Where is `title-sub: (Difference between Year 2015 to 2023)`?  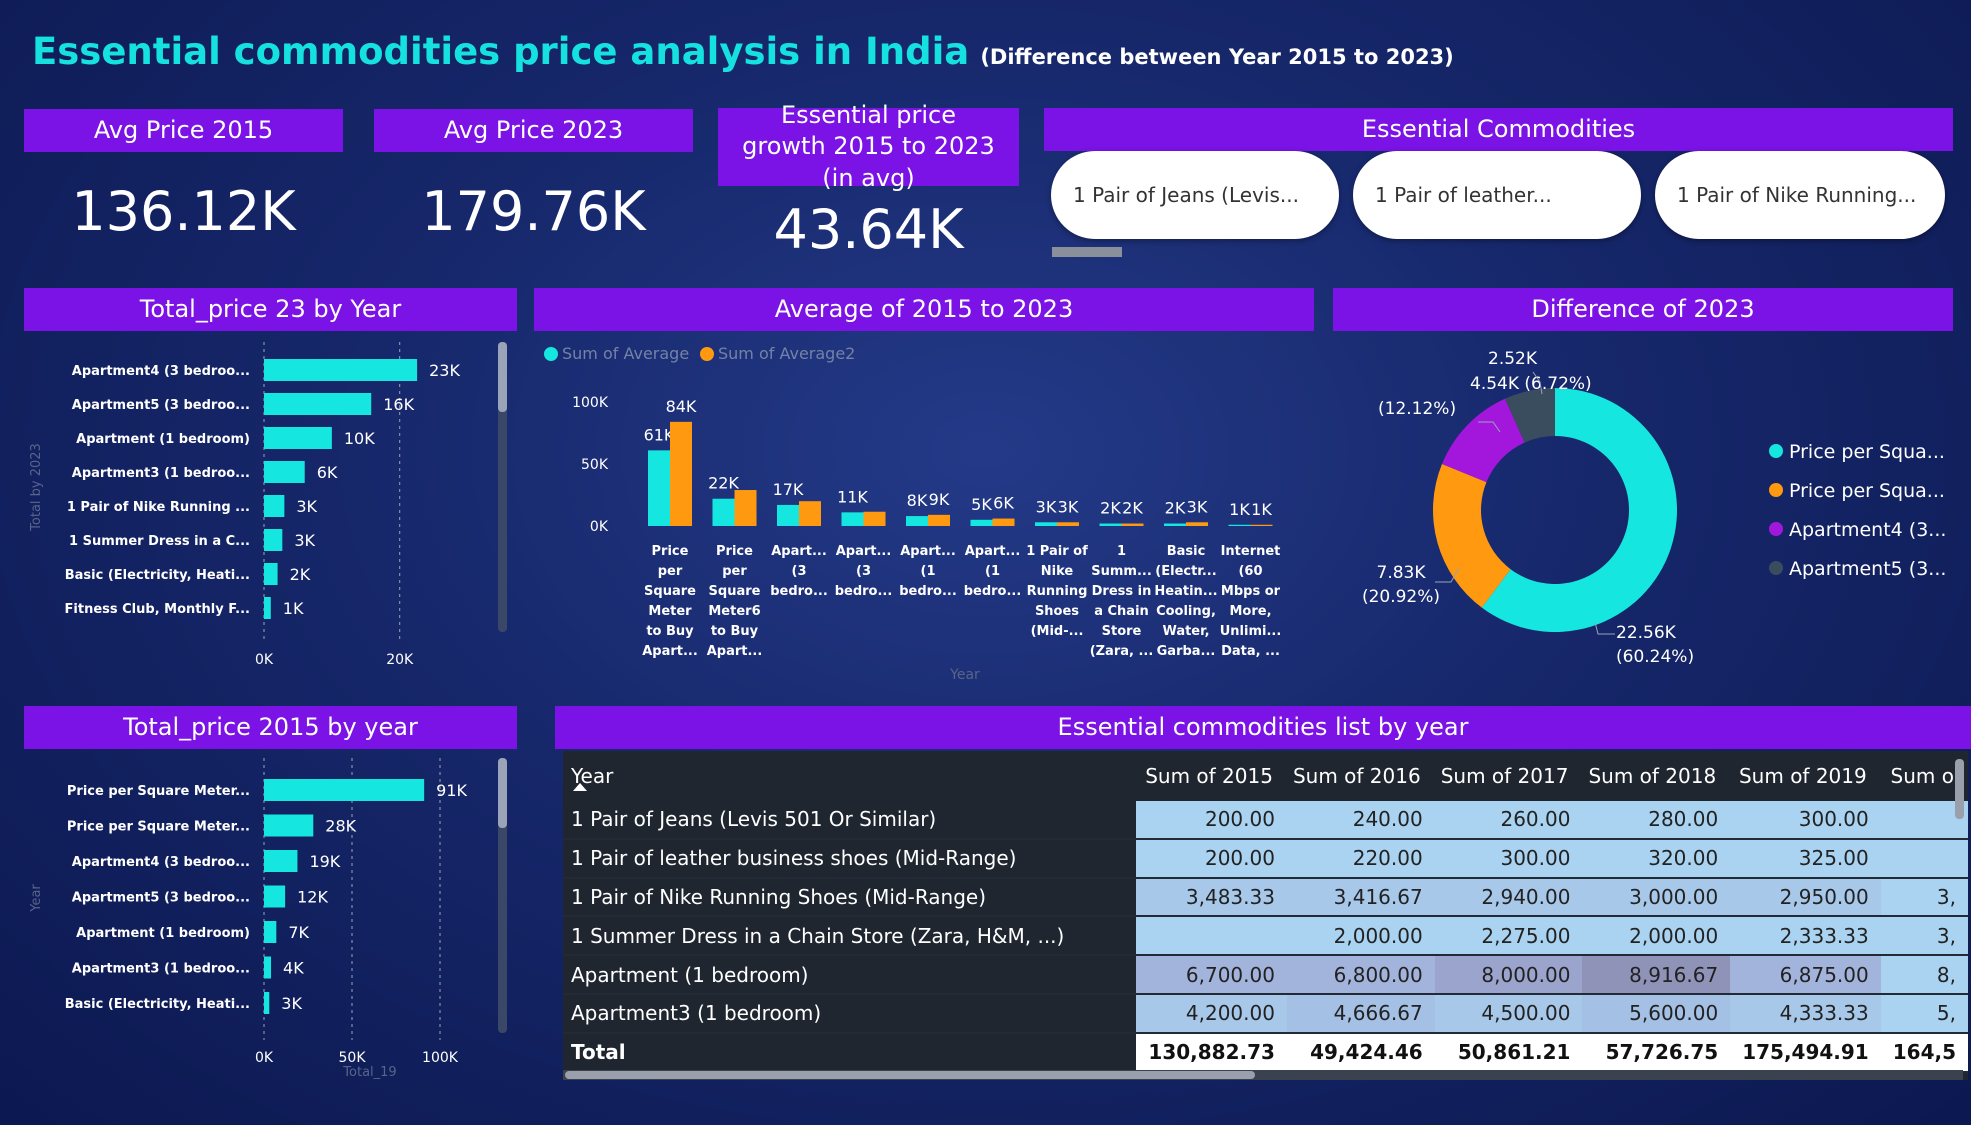
title-sub: (Difference between Year 2015 to 2023) is located at coordinates (1217, 57).